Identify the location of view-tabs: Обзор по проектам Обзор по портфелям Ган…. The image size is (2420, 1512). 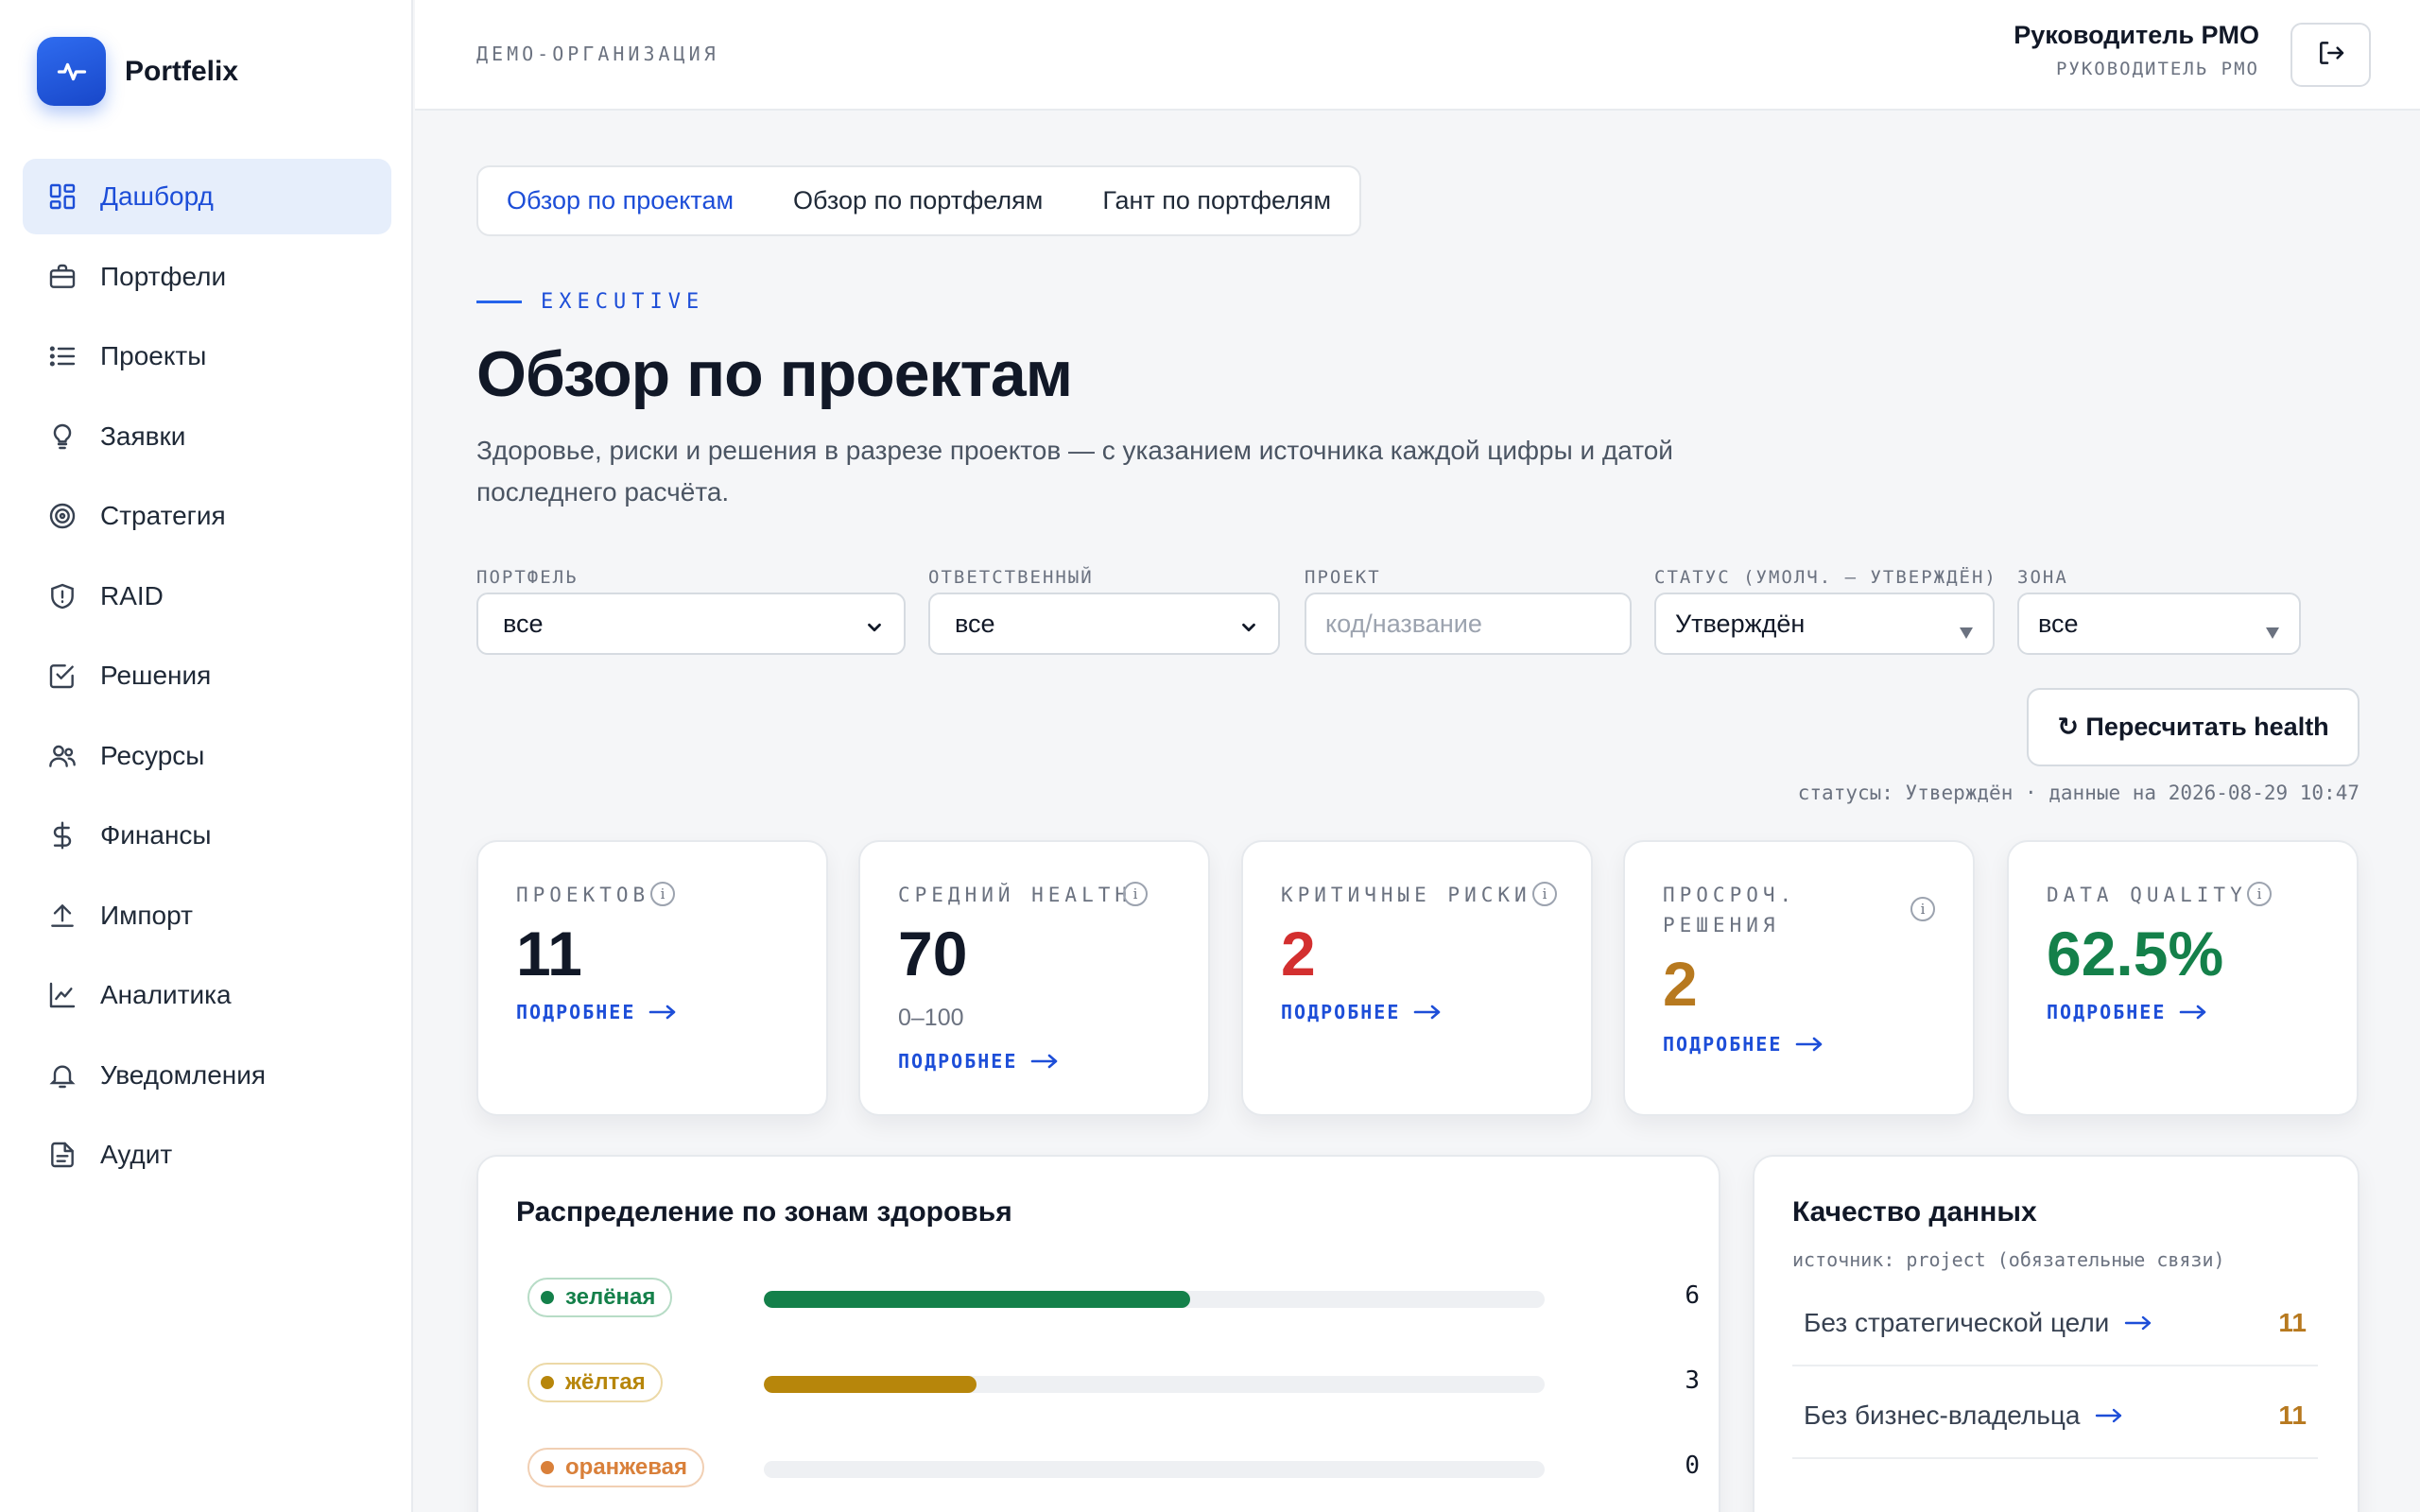
(919, 200).